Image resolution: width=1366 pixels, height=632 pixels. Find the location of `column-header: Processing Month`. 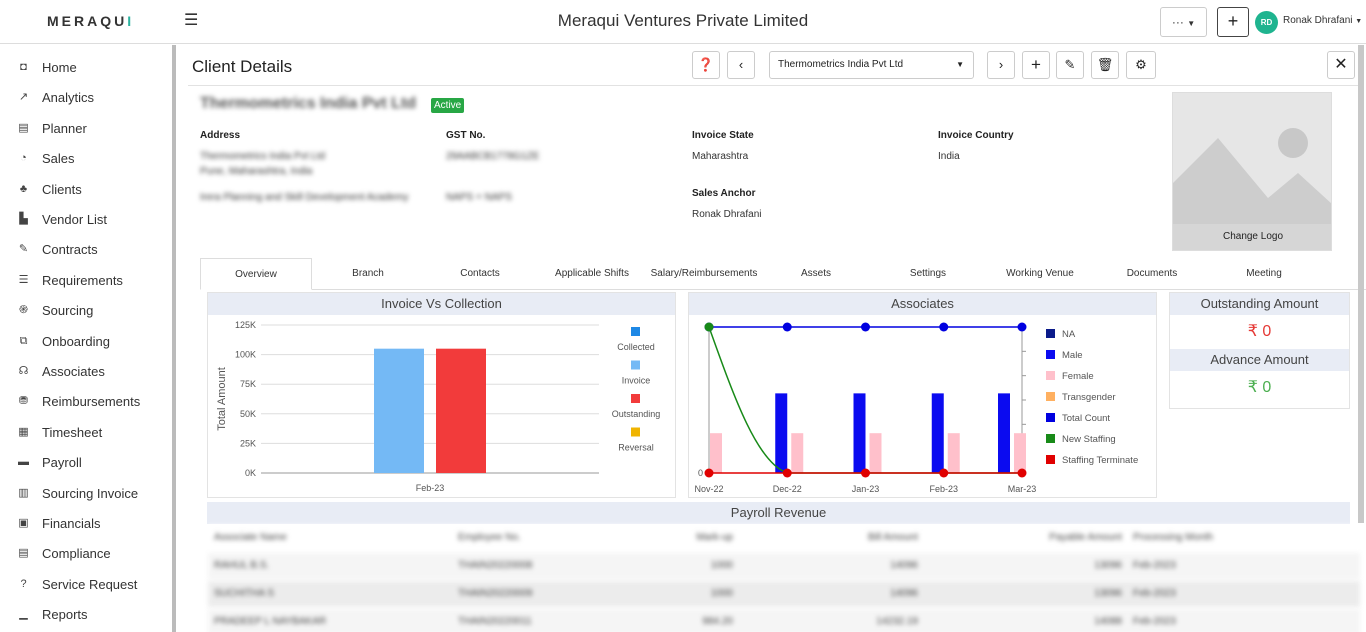

column-header: Processing Month is located at coordinates (1173, 537).